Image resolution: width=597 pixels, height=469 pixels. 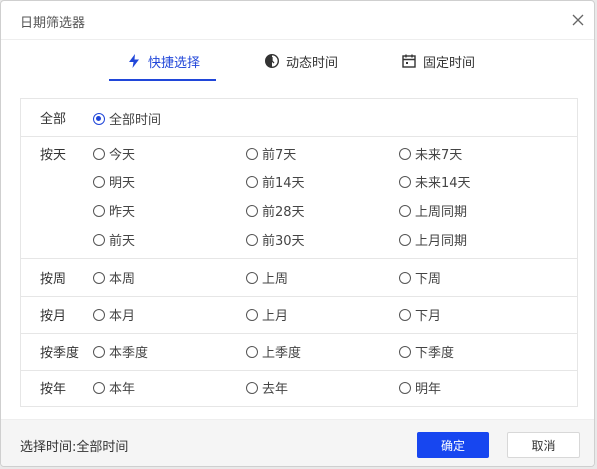 I want to click on option-label: 上月, so click(x=275, y=316).